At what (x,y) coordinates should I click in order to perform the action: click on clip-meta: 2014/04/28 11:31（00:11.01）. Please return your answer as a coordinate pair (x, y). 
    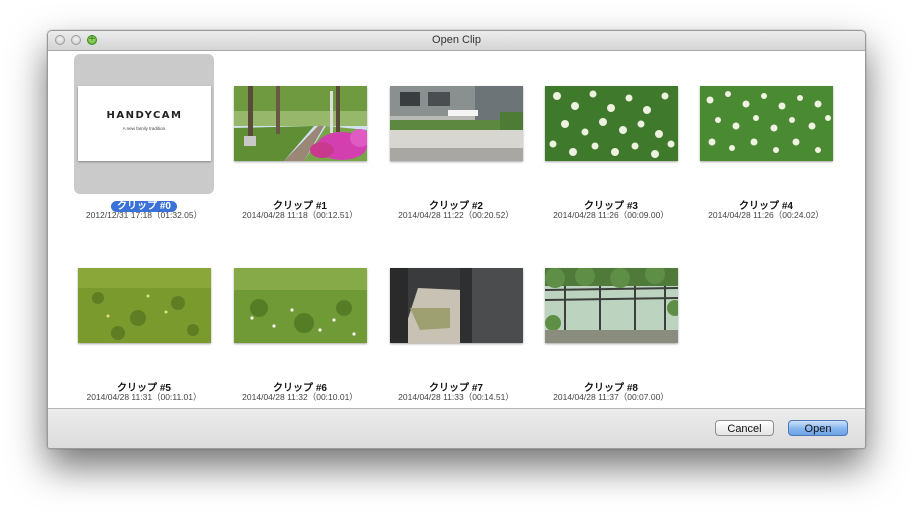
    Looking at the image, I should click on (144, 397).